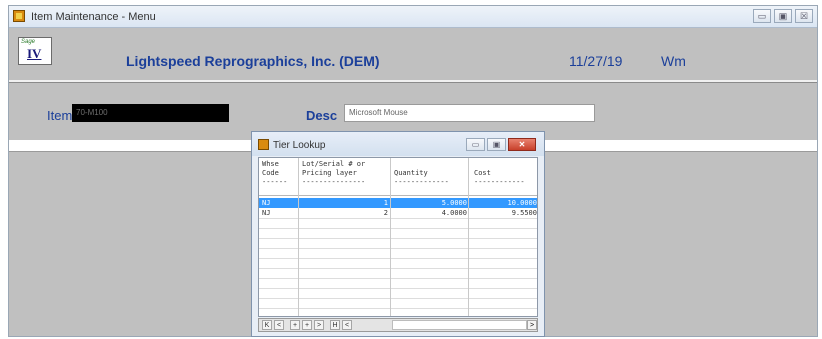 The width and height of the screenshot is (822, 339). I want to click on lookup-titlebar: Tier Lookup ▭ ▣ ✕, so click(398, 144).